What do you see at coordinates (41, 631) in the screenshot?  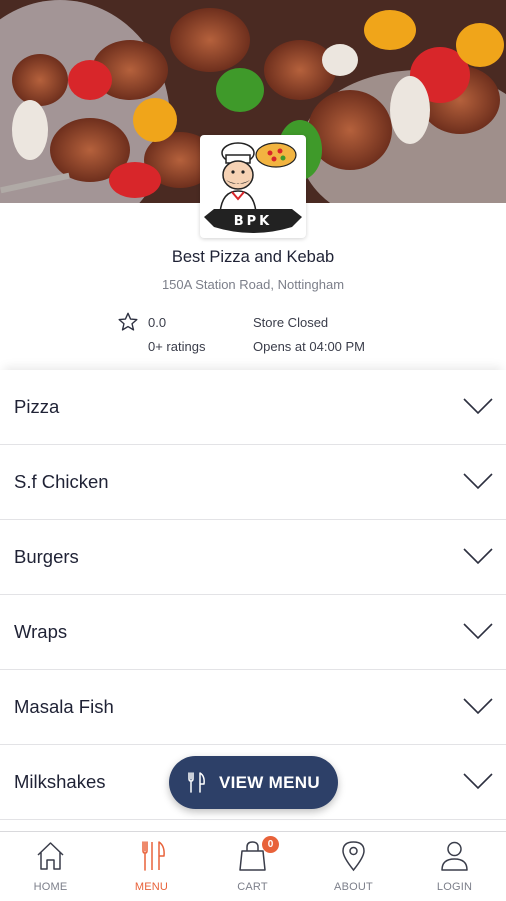 I see `category-label: Wraps` at bounding box center [41, 631].